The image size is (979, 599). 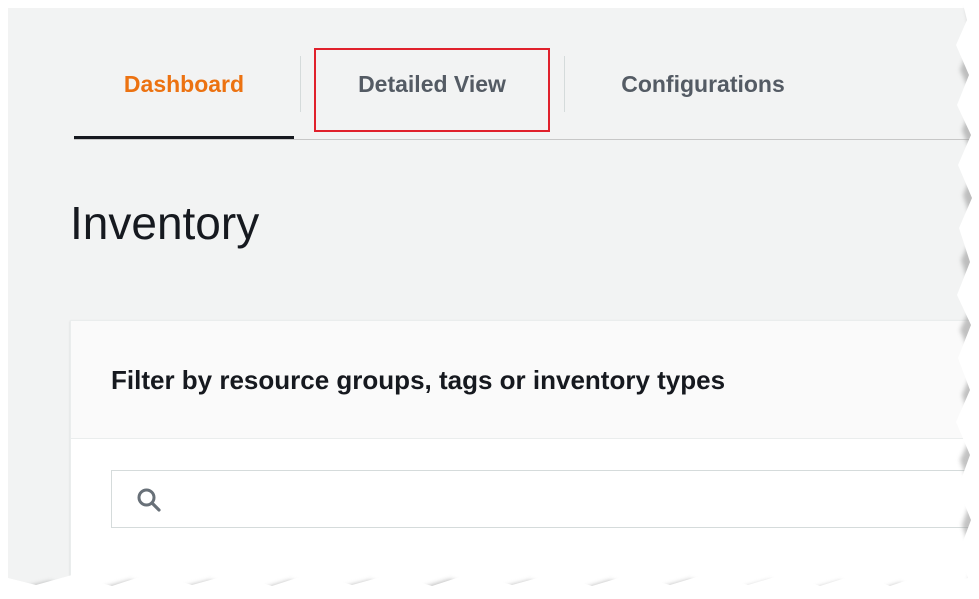 I want to click on tab-bar: Dashboard Detailed View Configurations, so click(x=523, y=94).